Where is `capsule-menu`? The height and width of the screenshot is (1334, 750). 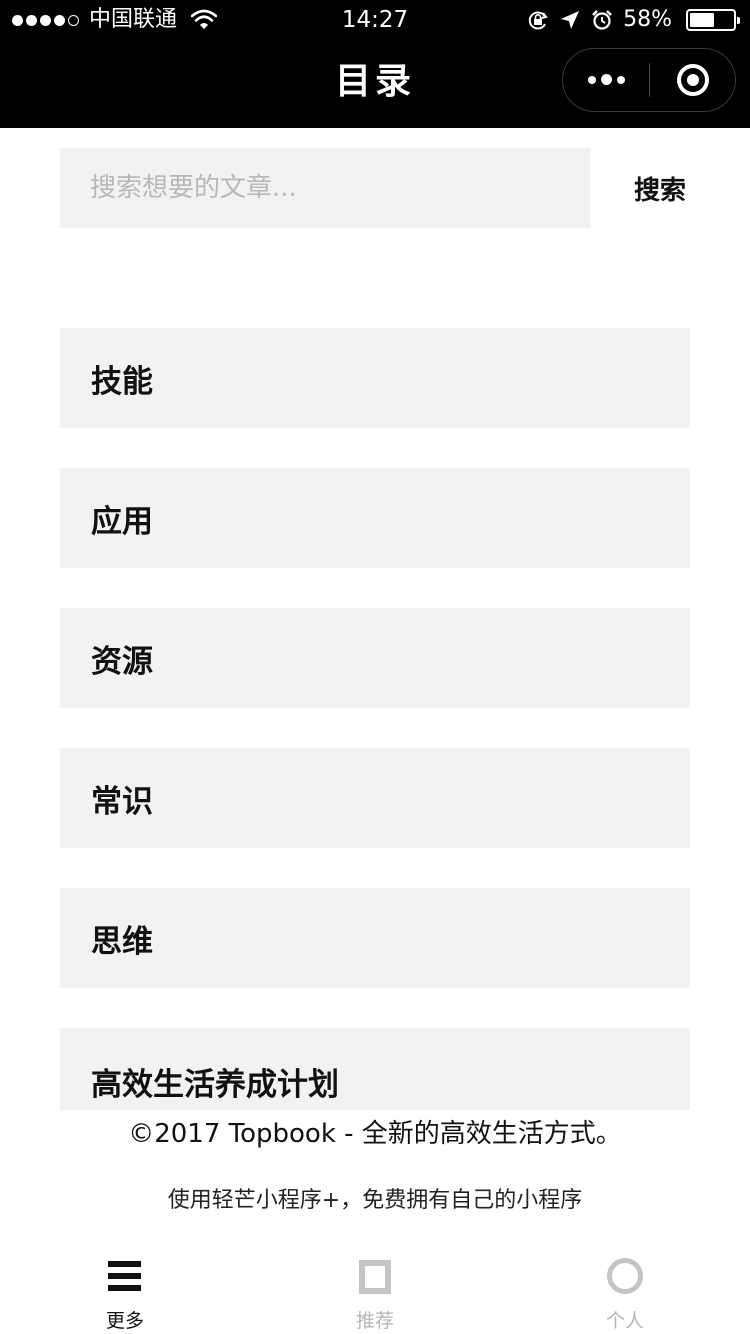 capsule-menu is located at coordinates (649, 80).